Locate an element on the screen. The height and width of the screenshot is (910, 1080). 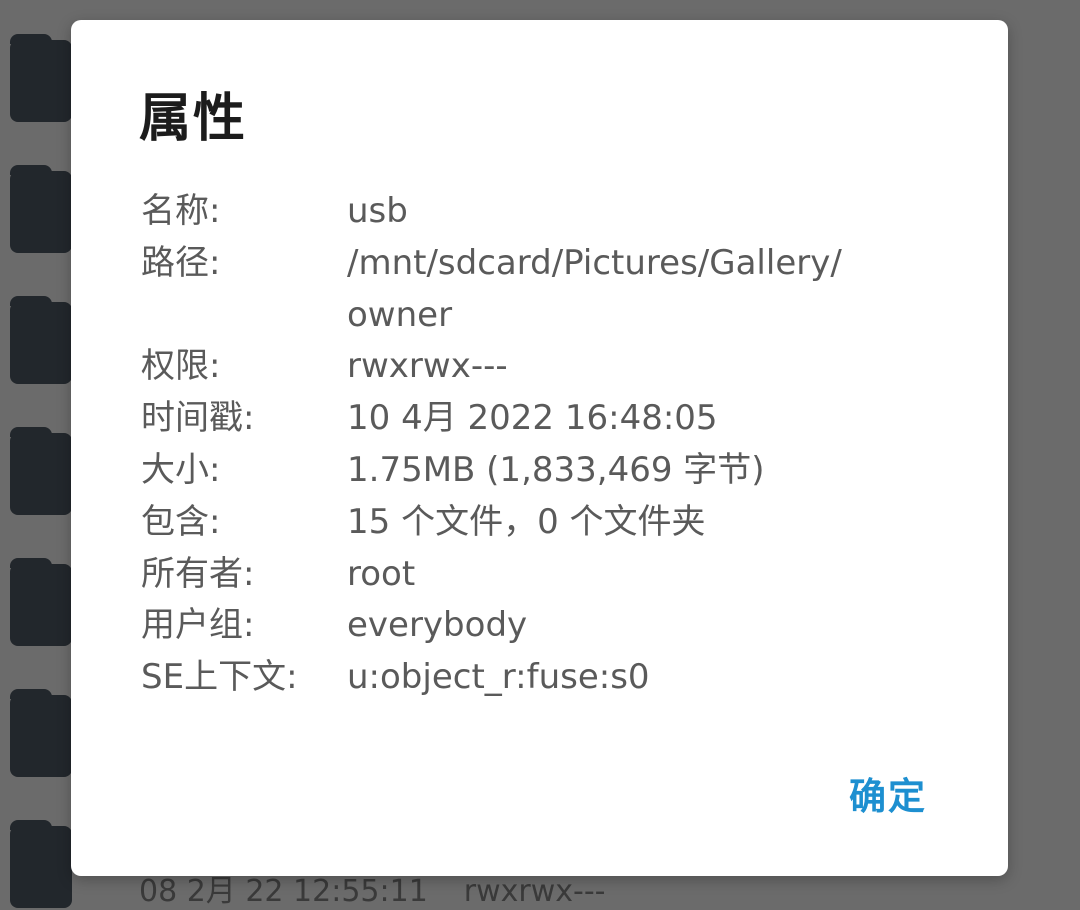
property-value: 15 个文件，0 个文件夹 is located at coordinates (526, 521).